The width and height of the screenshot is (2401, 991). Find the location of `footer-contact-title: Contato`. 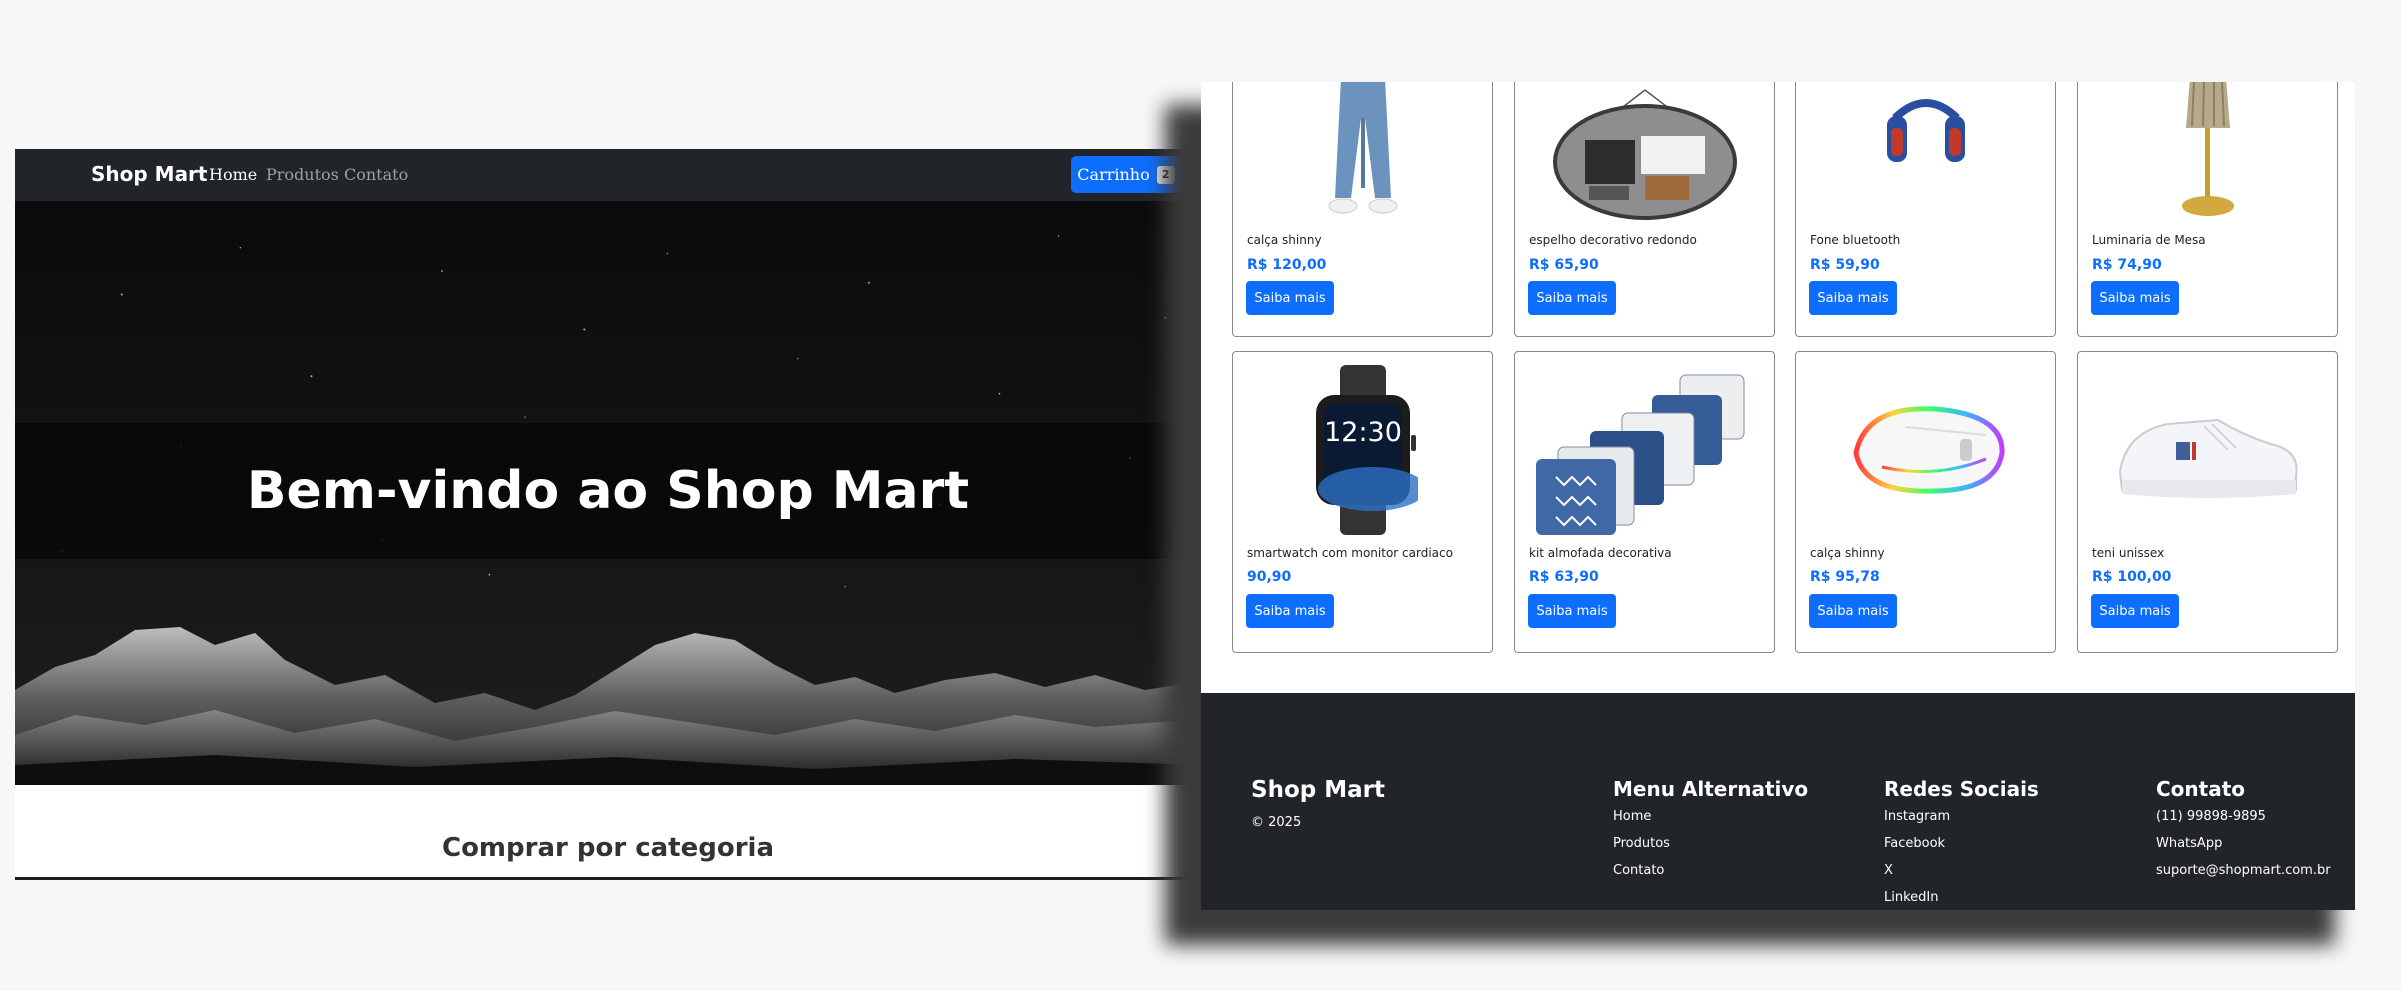

footer-contact-title: Contato is located at coordinates (2201, 789).